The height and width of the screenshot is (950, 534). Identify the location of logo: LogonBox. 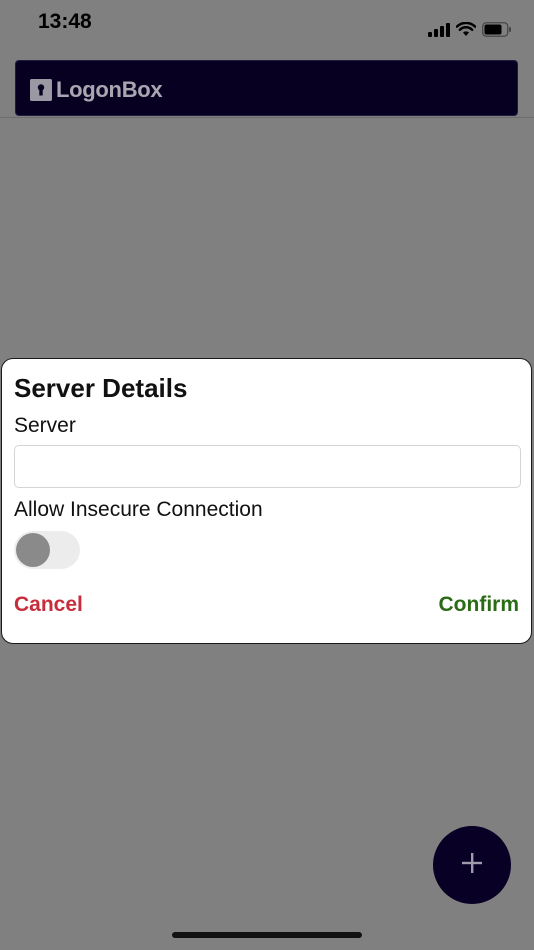
(96, 90).